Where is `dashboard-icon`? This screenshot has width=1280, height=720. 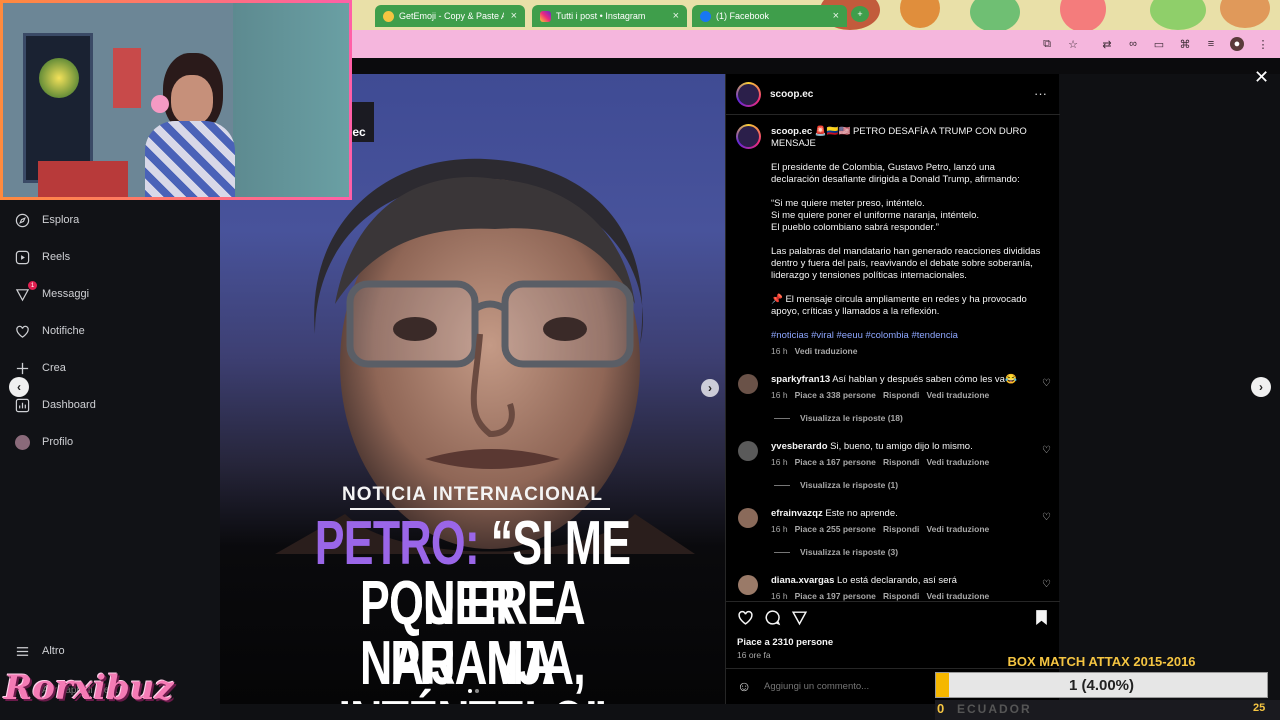 dashboard-icon is located at coordinates (22, 405).